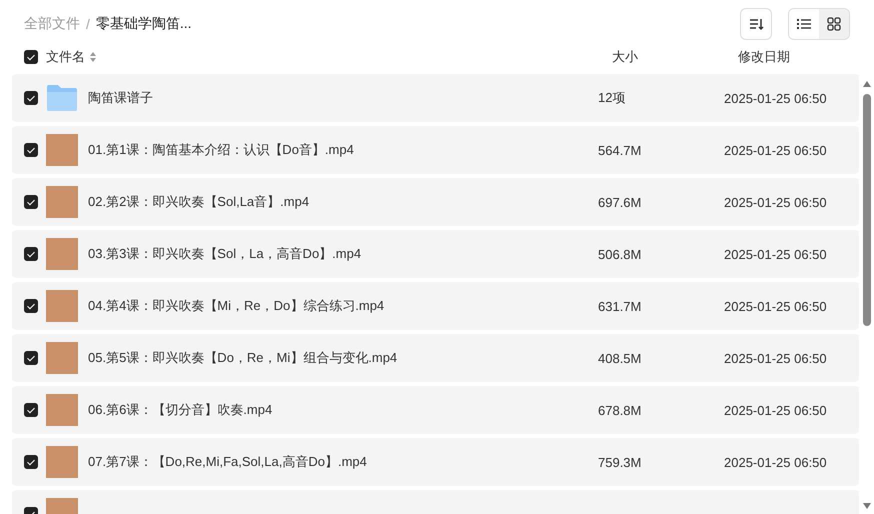 Image resolution: width=874 pixels, height=514 pixels. I want to click on column-header: 修改日期, so click(764, 57).